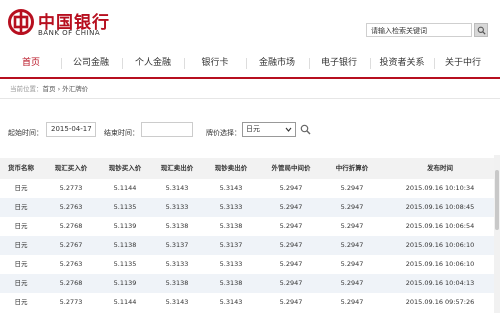  Describe the element at coordinates (305, 129) in the screenshot. I see `query-search-icon` at that location.